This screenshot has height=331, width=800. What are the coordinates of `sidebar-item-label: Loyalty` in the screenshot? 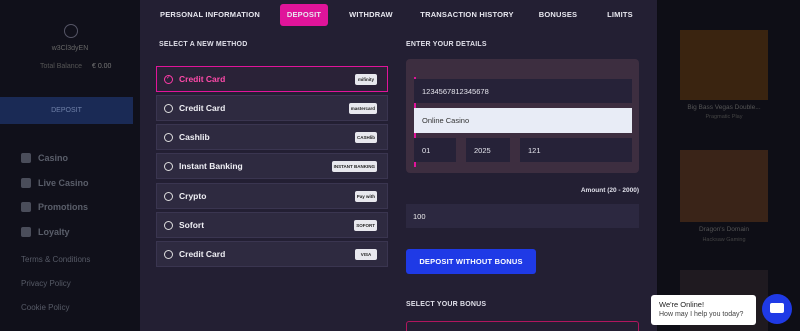 It's located at (54, 231).